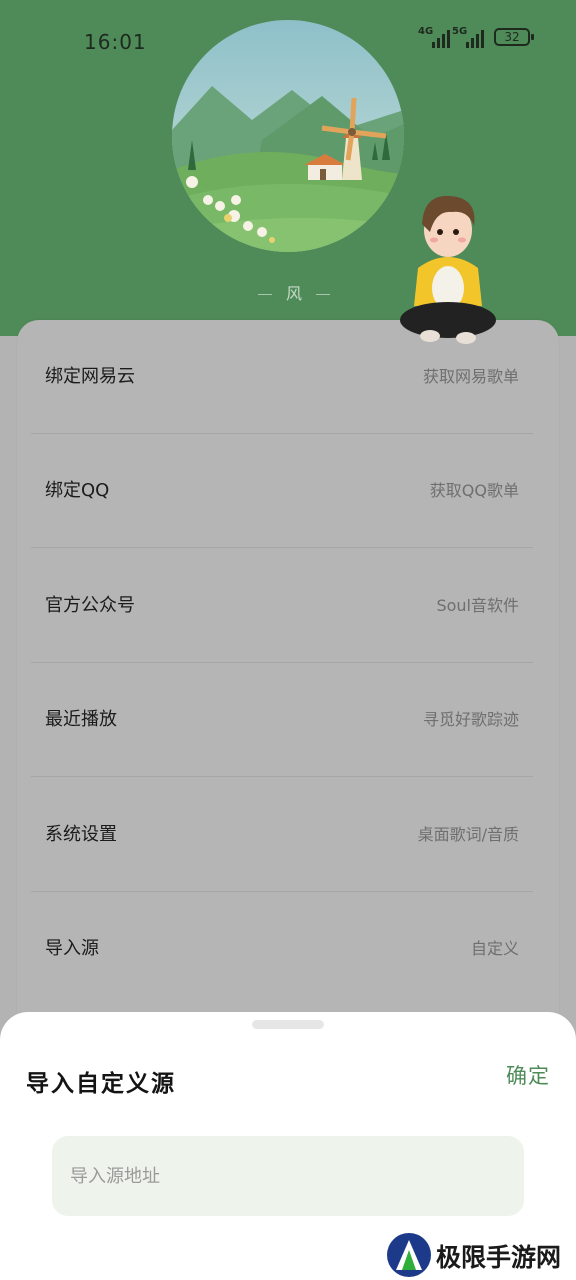  I want to click on setting-subtitle: Soul音软件, so click(477, 605).